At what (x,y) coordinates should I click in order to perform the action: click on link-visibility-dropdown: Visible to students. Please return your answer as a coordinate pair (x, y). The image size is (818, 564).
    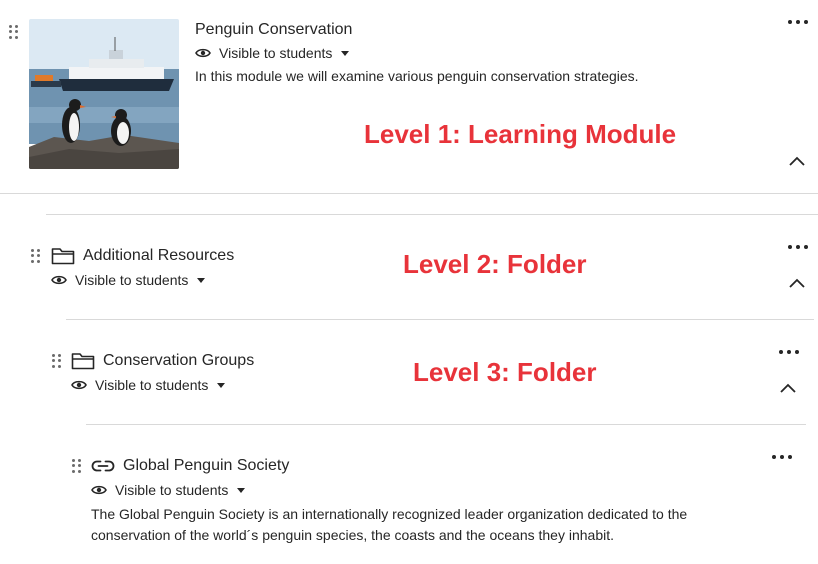
    Looking at the image, I should click on (168, 490).